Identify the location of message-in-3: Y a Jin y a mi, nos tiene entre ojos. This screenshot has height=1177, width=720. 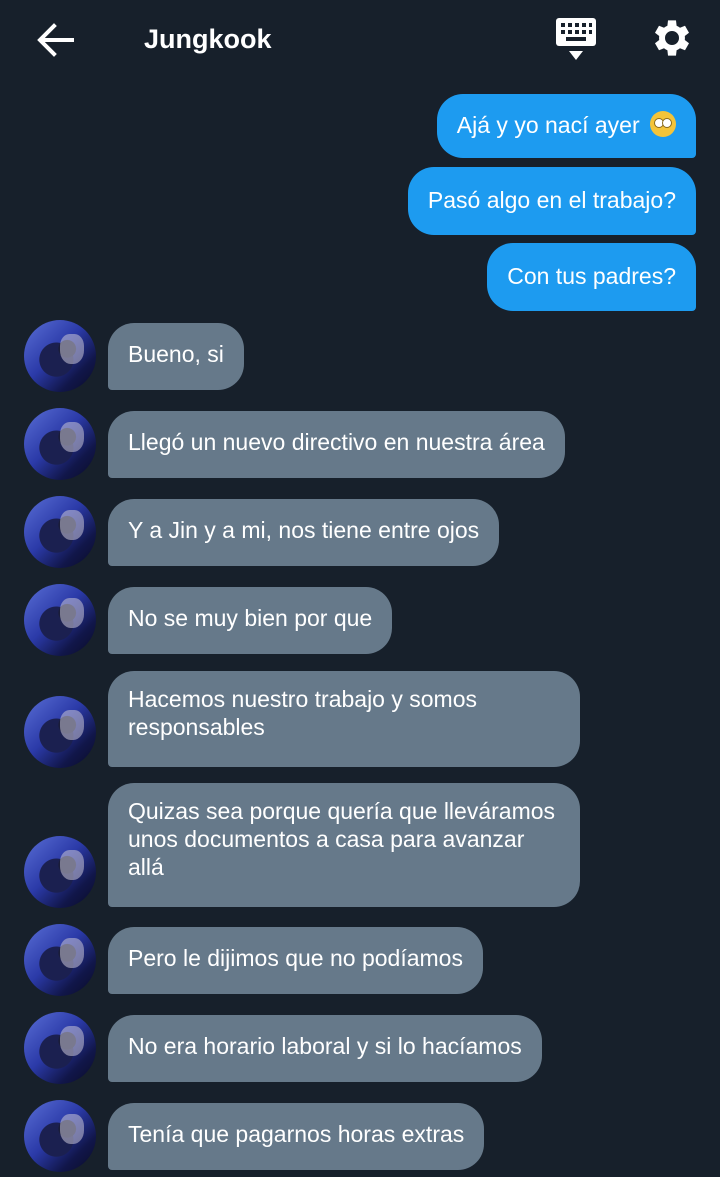
(304, 532).